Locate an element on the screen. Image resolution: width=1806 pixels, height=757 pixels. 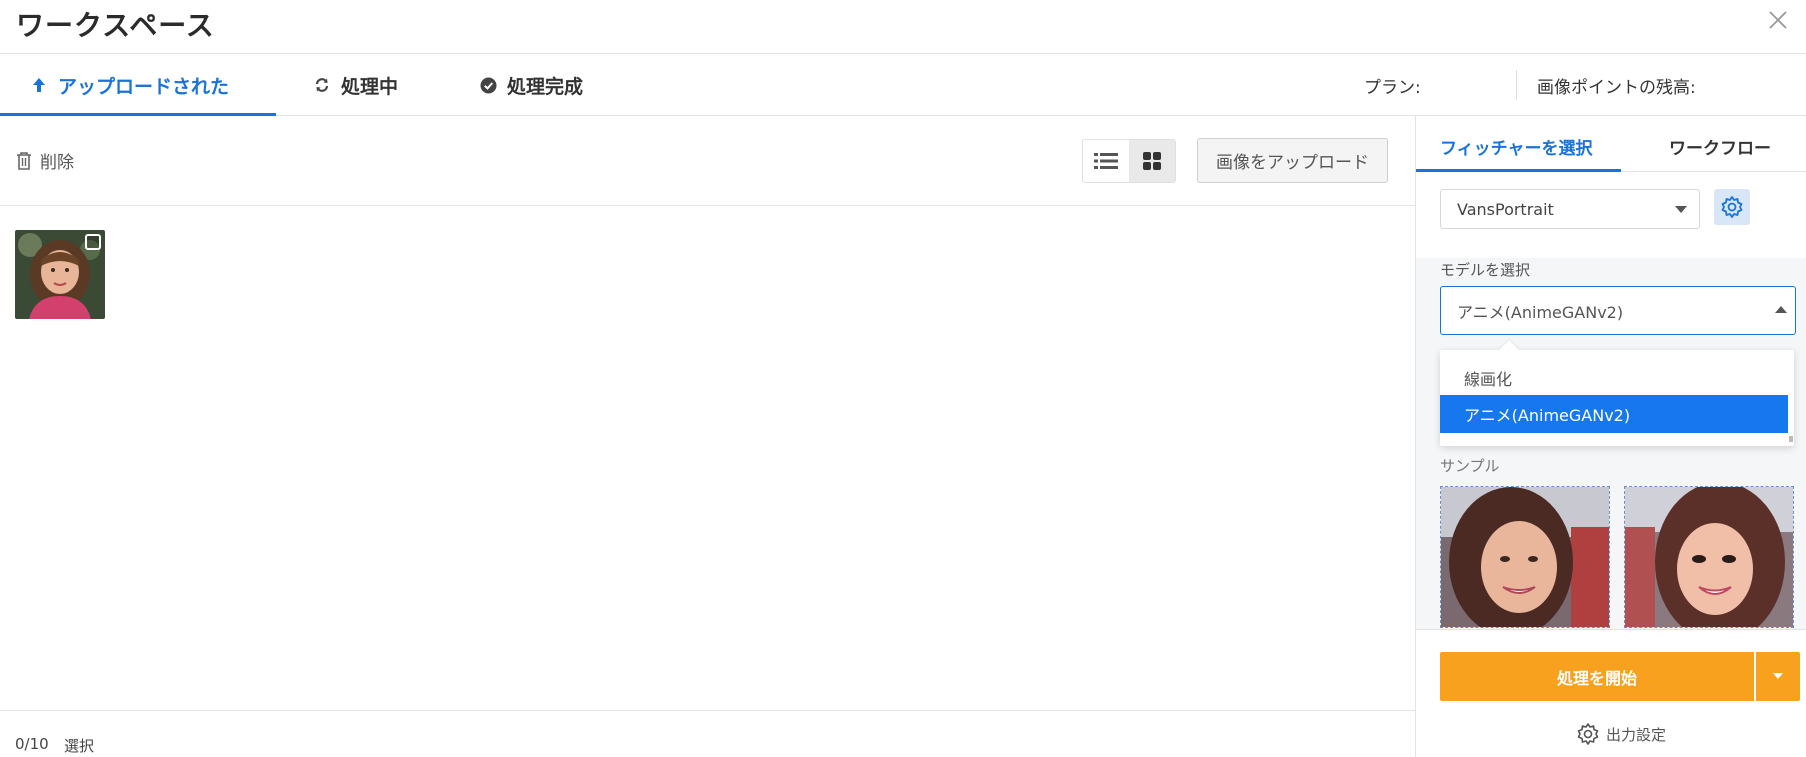
panel-tabs: フィッチャーを選択 ワークフロー is located at coordinates (1611, 144).